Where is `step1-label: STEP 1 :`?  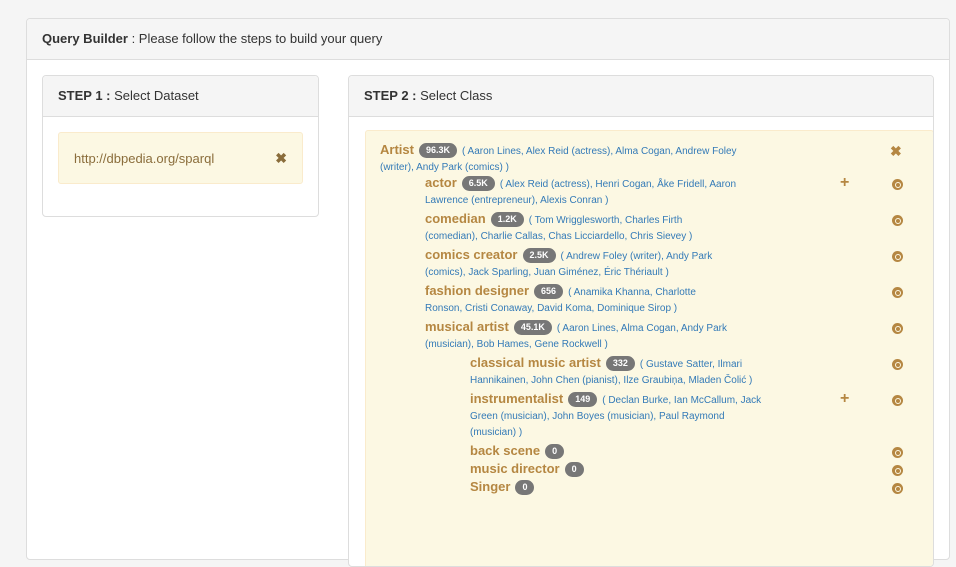 step1-label: STEP 1 : is located at coordinates (84, 95).